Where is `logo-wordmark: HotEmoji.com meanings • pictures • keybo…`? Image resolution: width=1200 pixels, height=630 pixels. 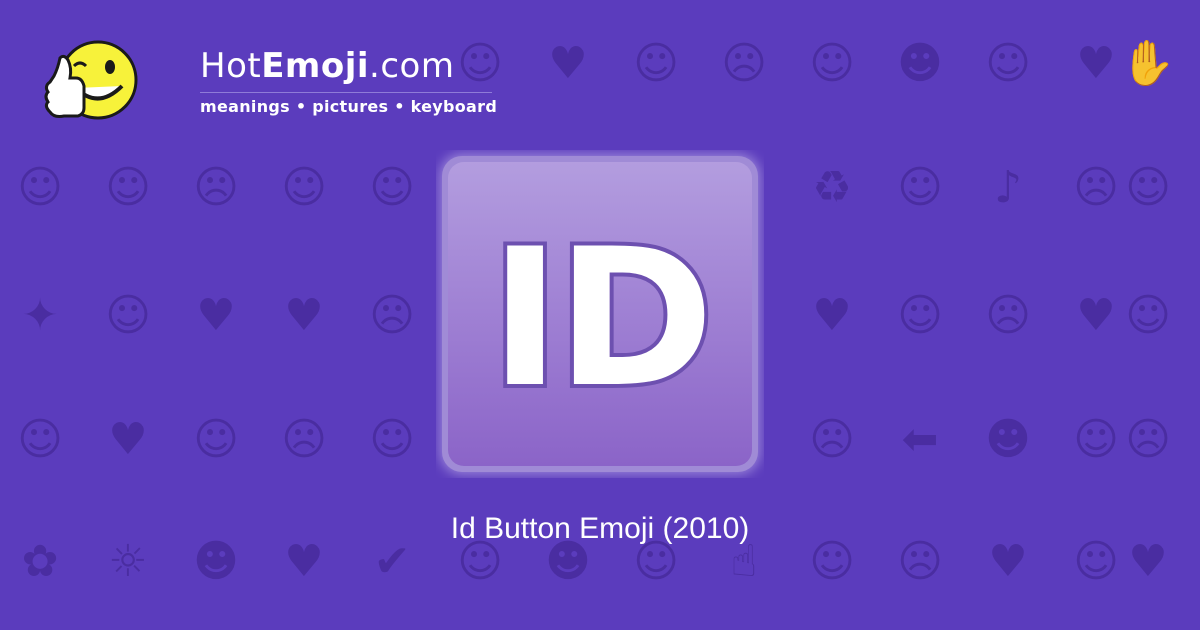 logo-wordmark: HotEmoji.com meanings • pictures • keybo… is located at coordinates (348, 81).